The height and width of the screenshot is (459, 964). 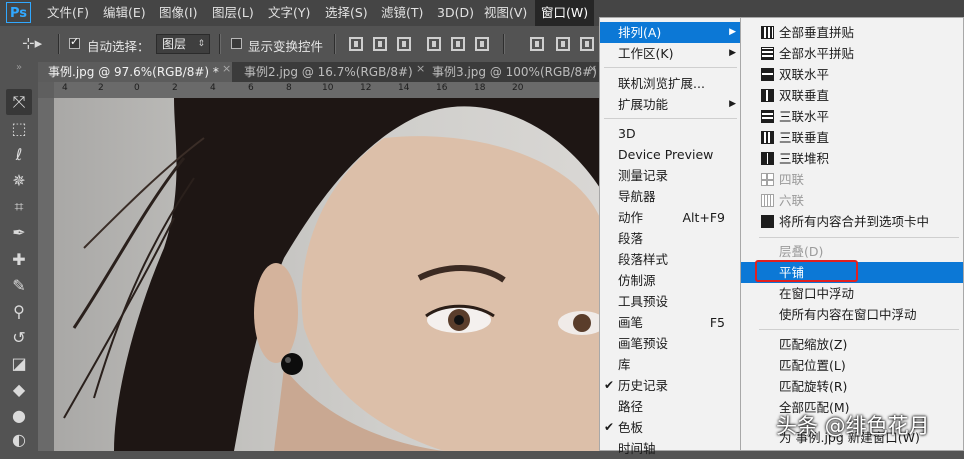 I want to click on menu-item-arrange: 排列(A) ▶, so click(x=670, y=32).